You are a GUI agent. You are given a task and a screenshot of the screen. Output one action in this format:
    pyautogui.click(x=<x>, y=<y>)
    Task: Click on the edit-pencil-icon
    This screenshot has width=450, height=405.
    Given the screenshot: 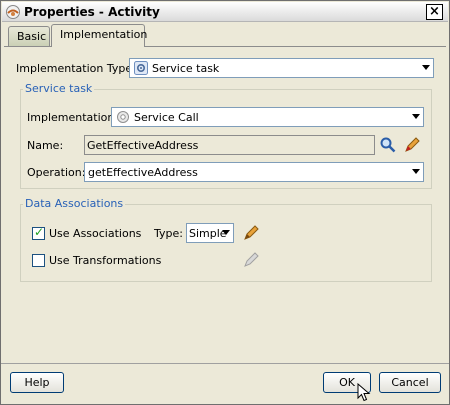 What is the action you would take?
    pyautogui.click(x=251, y=233)
    